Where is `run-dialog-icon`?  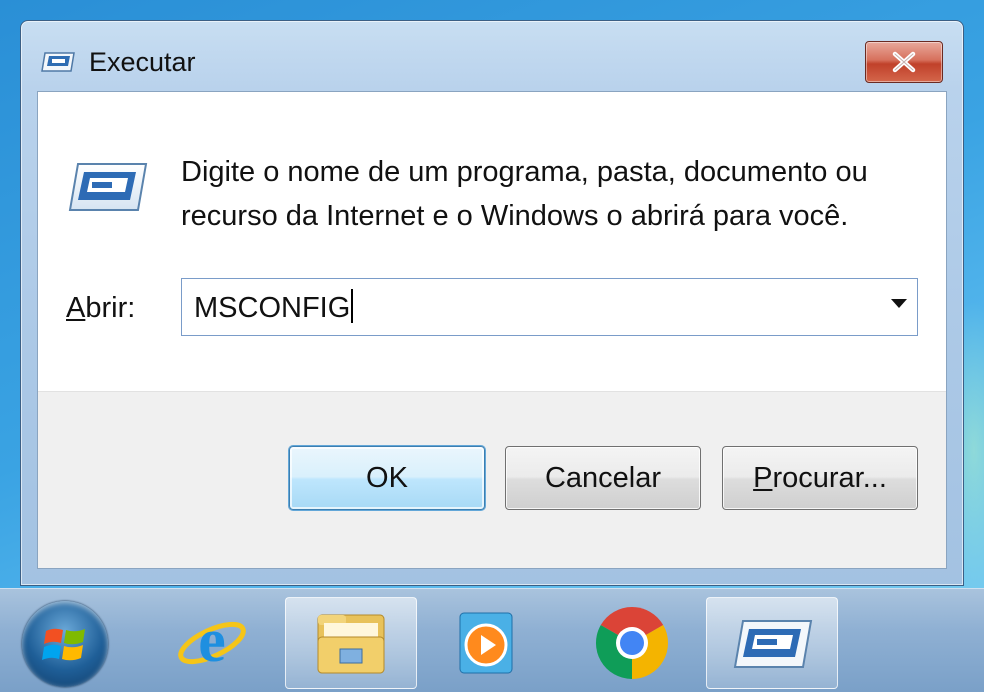 run-dialog-icon is located at coordinates (773, 644).